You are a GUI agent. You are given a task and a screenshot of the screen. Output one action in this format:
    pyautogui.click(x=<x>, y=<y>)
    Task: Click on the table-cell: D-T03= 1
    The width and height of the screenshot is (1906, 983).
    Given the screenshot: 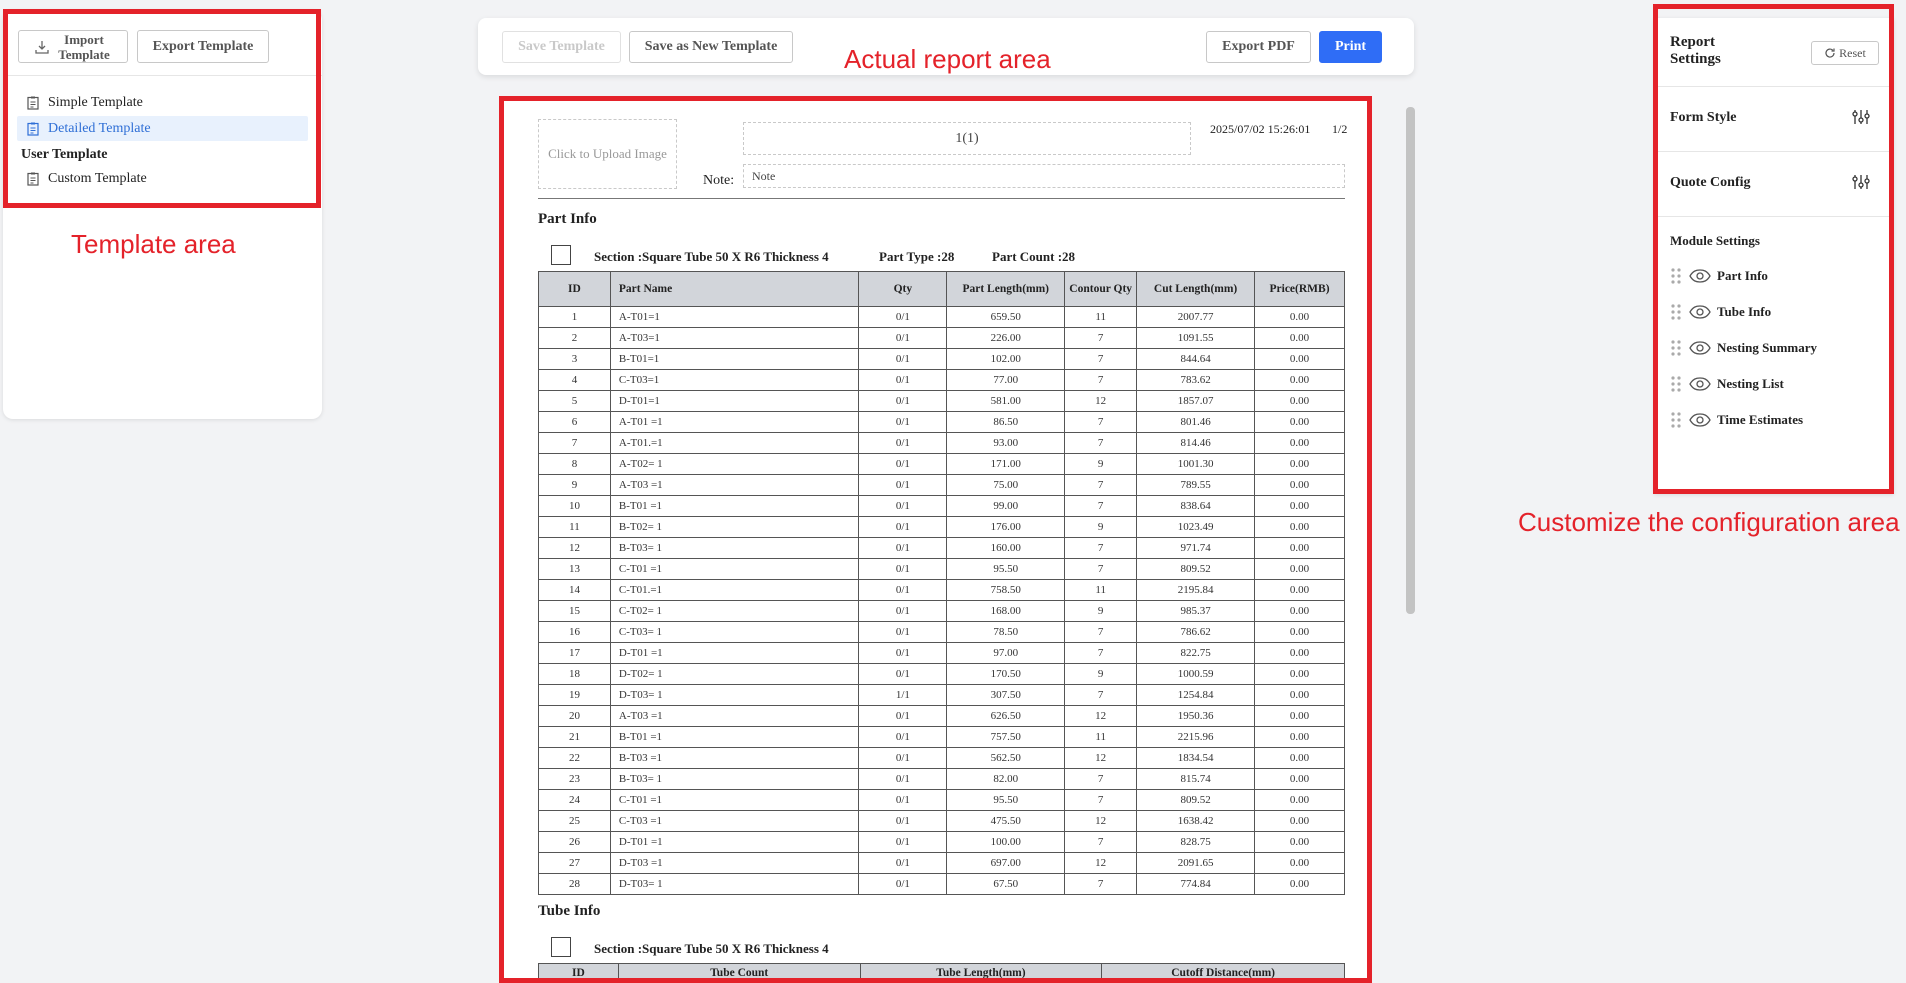 What is the action you would take?
    pyautogui.click(x=734, y=695)
    